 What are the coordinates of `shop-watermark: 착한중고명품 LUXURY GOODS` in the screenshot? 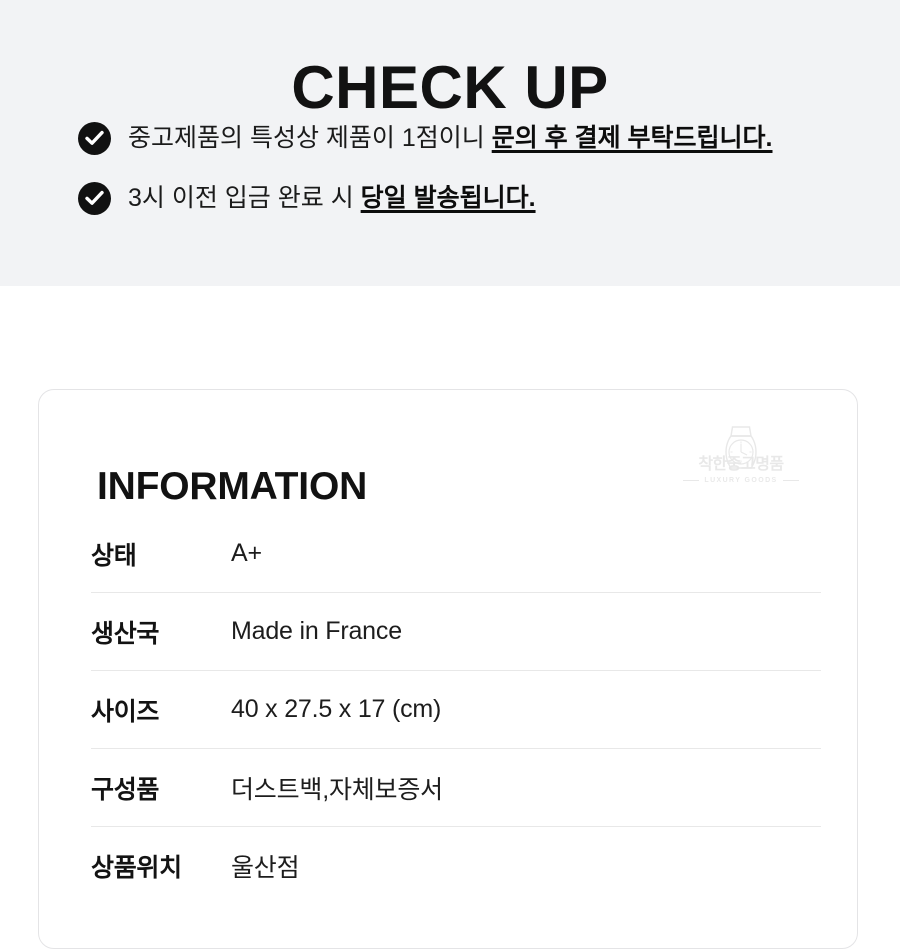 It's located at (741, 462).